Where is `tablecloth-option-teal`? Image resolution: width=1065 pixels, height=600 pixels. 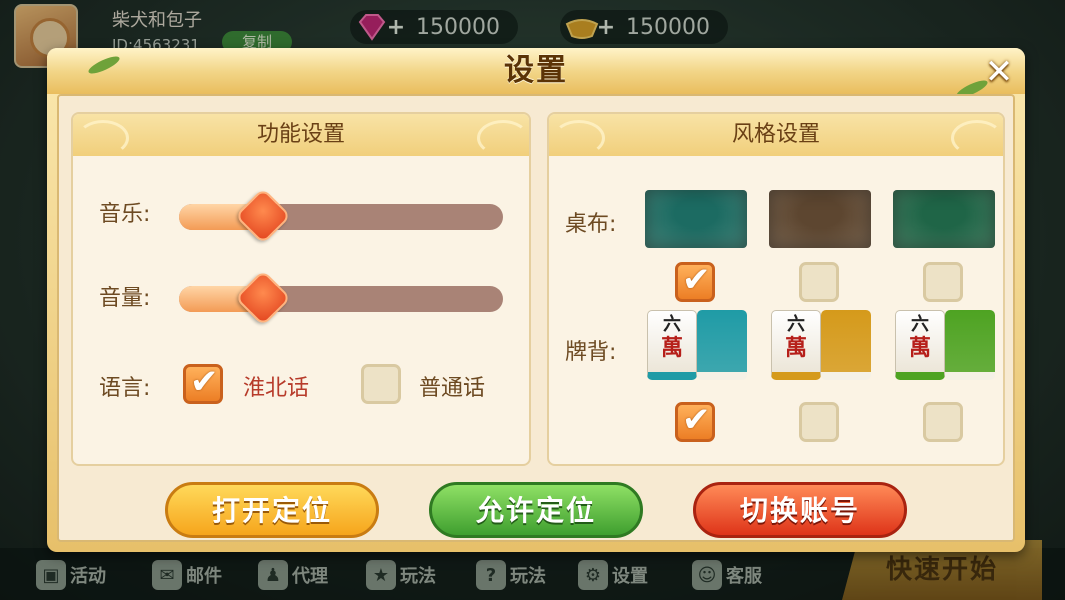 tablecloth-option-teal is located at coordinates (696, 219).